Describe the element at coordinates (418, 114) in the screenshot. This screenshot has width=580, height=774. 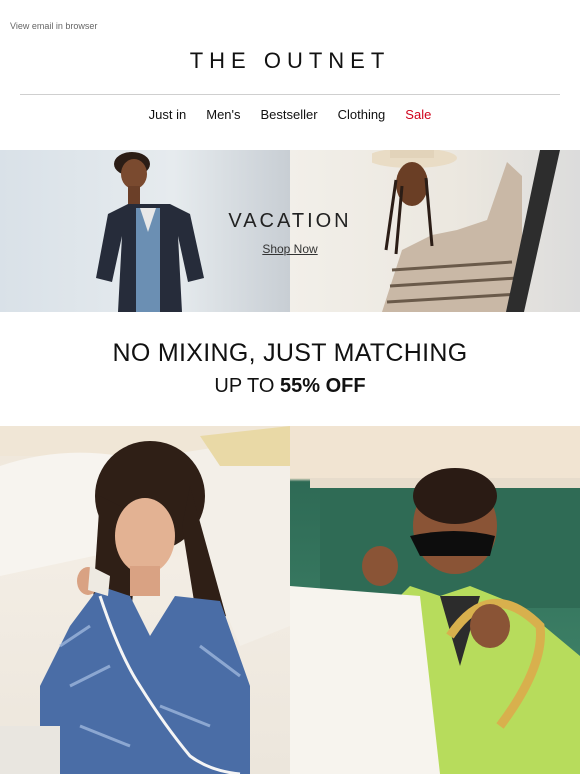
I see `nav-item-sale: Sale` at that location.